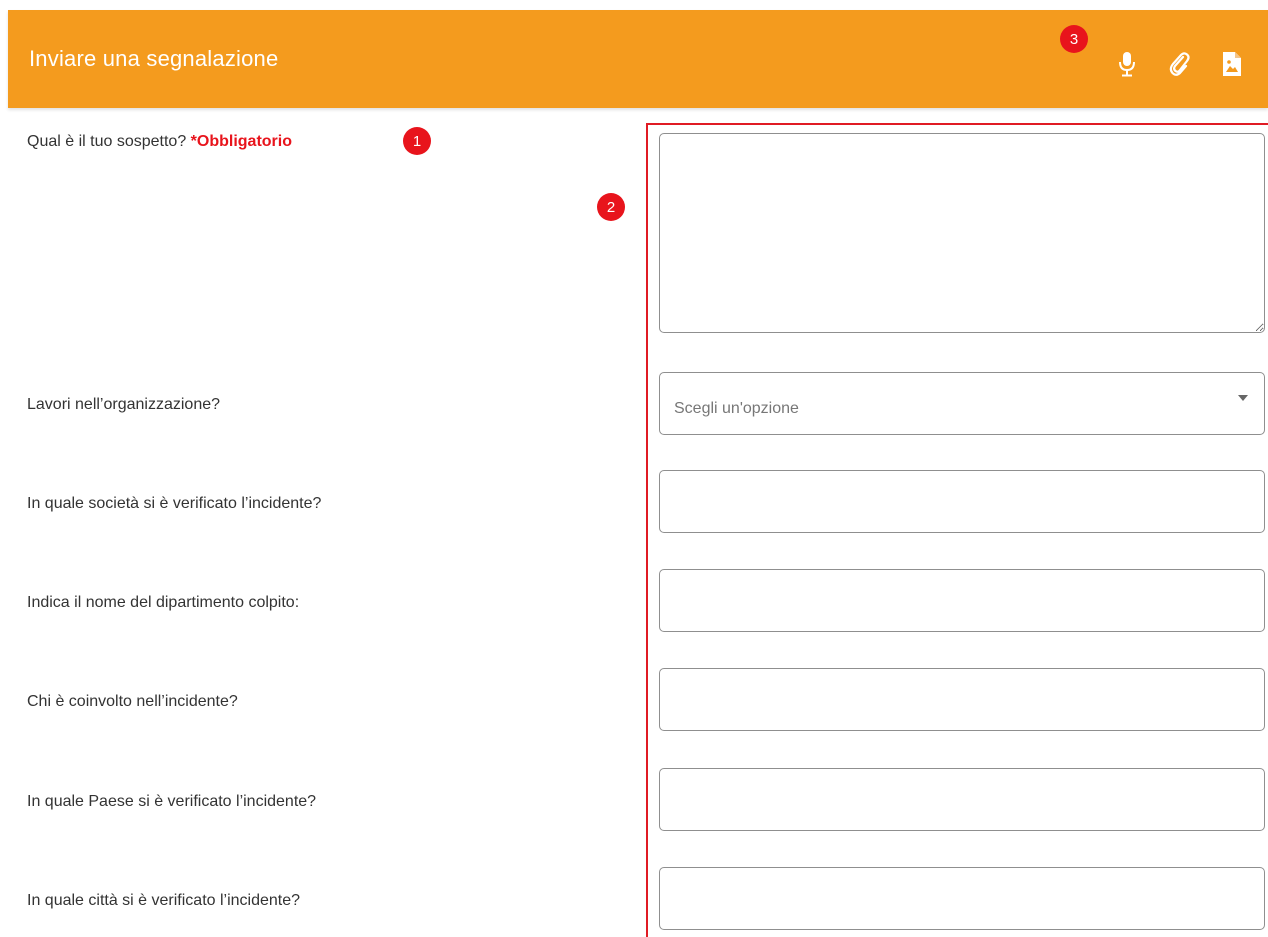 The image size is (1268, 937). I want to click on paperclip-icon, so click(1179, 64).